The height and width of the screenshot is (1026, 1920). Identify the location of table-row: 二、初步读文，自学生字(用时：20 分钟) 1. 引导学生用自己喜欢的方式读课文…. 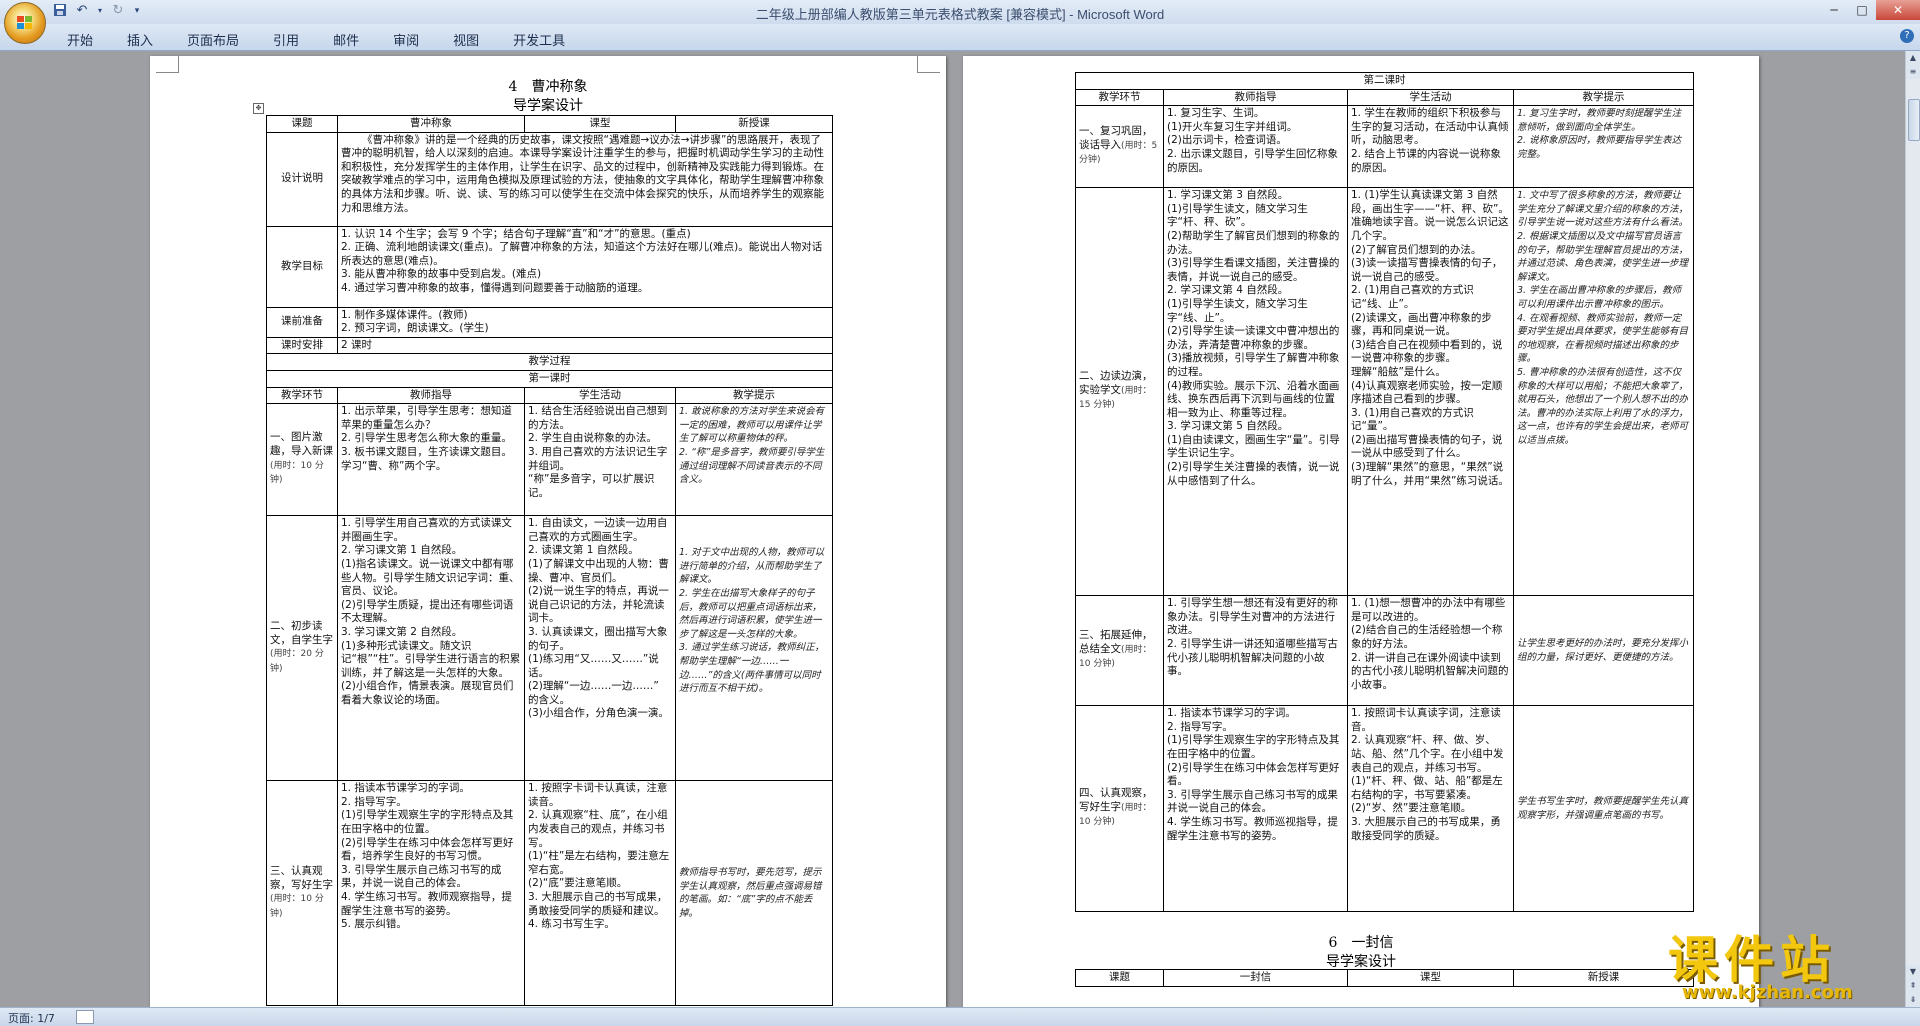
(549, 648).